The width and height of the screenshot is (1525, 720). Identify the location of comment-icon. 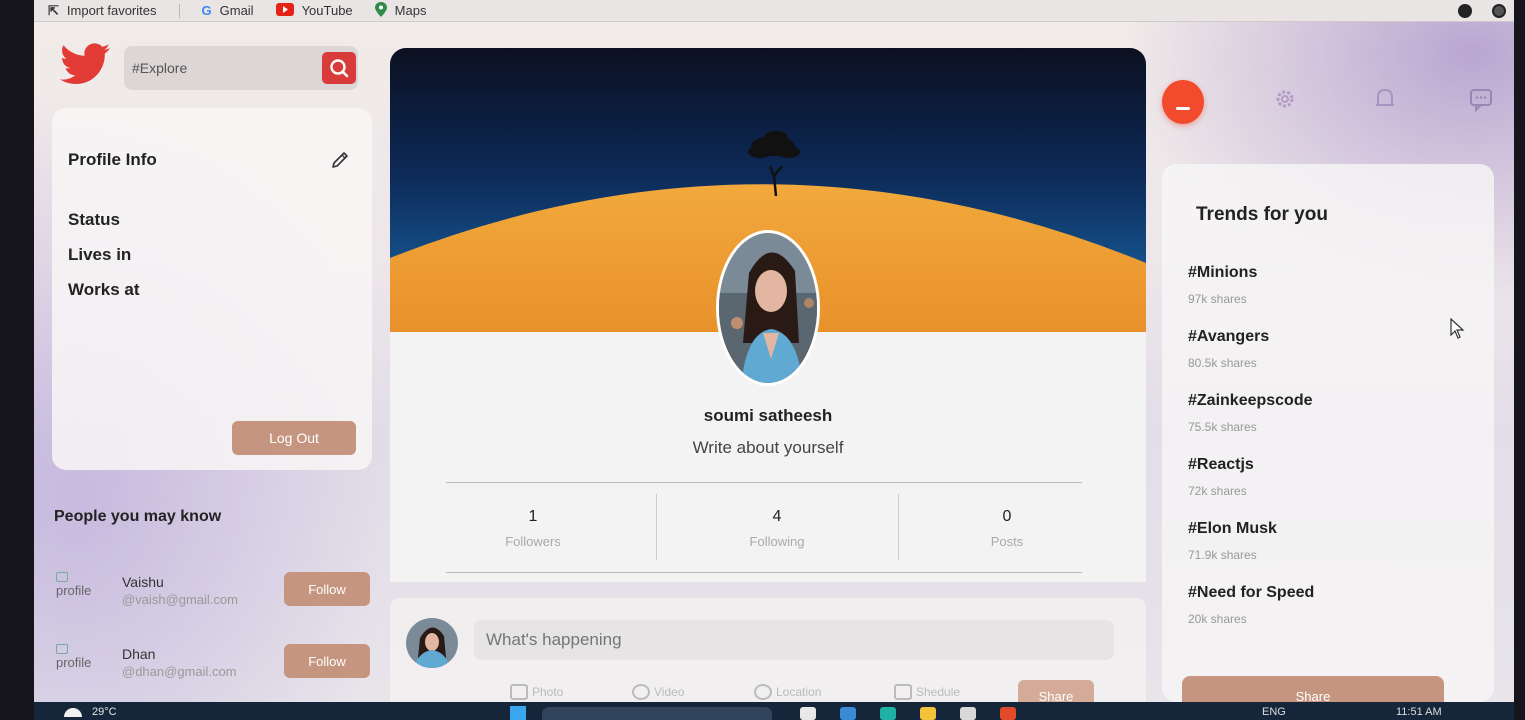
(1481, 99).